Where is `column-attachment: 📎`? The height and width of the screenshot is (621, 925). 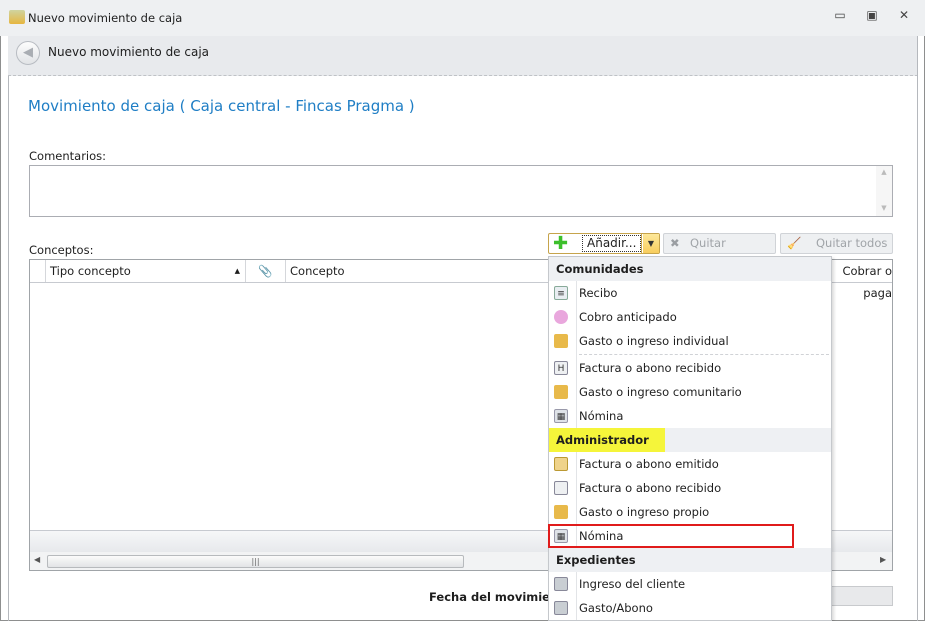
column-attachment: 📎 is located at coordinates (266, 271).